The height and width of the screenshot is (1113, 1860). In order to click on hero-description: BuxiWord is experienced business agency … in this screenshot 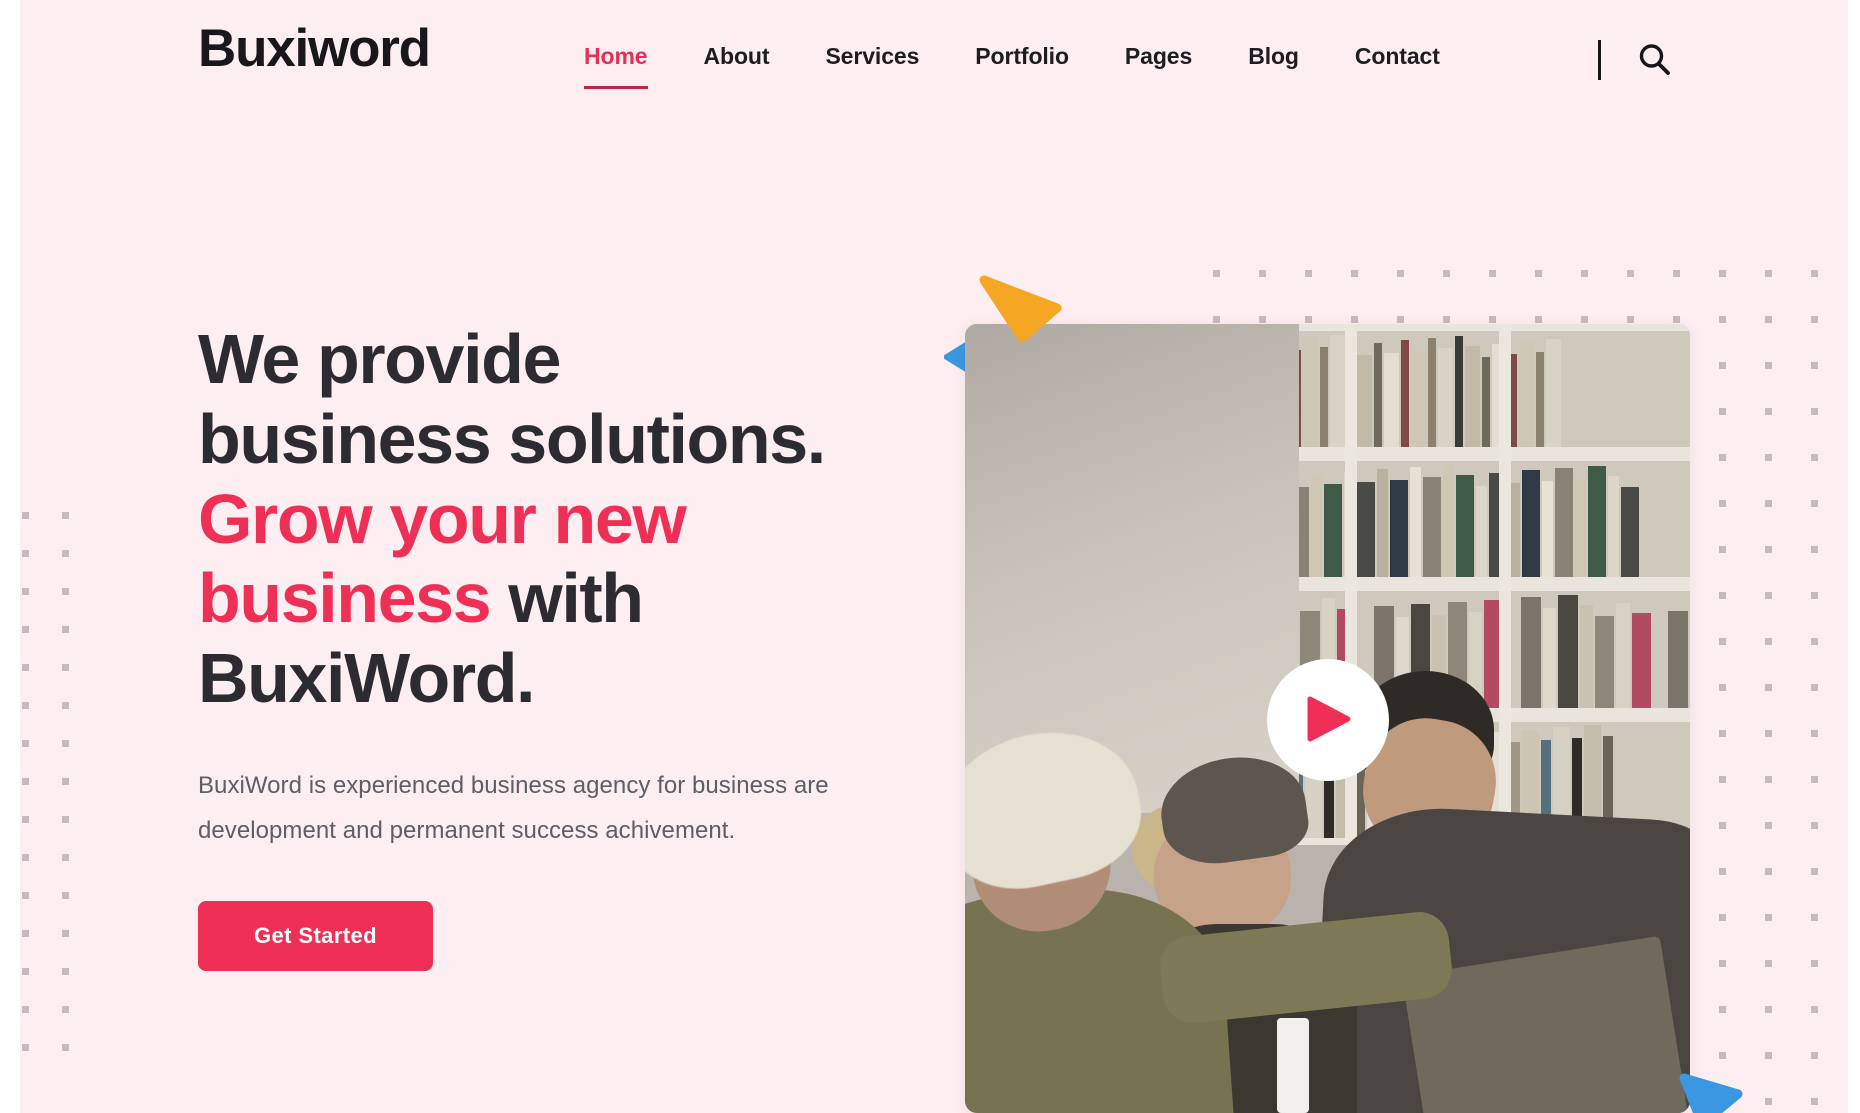, I will do `click(513, 808)`.